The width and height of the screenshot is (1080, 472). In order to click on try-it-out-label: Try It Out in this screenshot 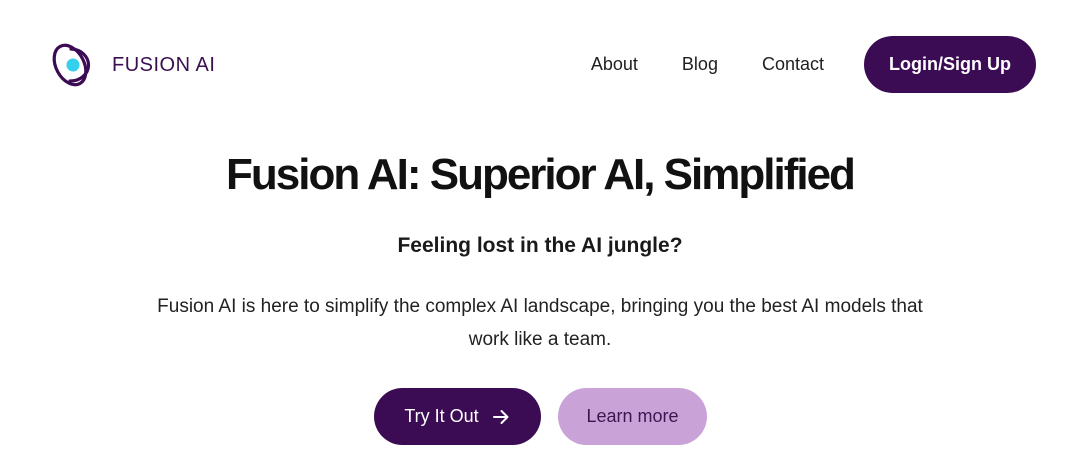, I will do `click(441, 416)`.